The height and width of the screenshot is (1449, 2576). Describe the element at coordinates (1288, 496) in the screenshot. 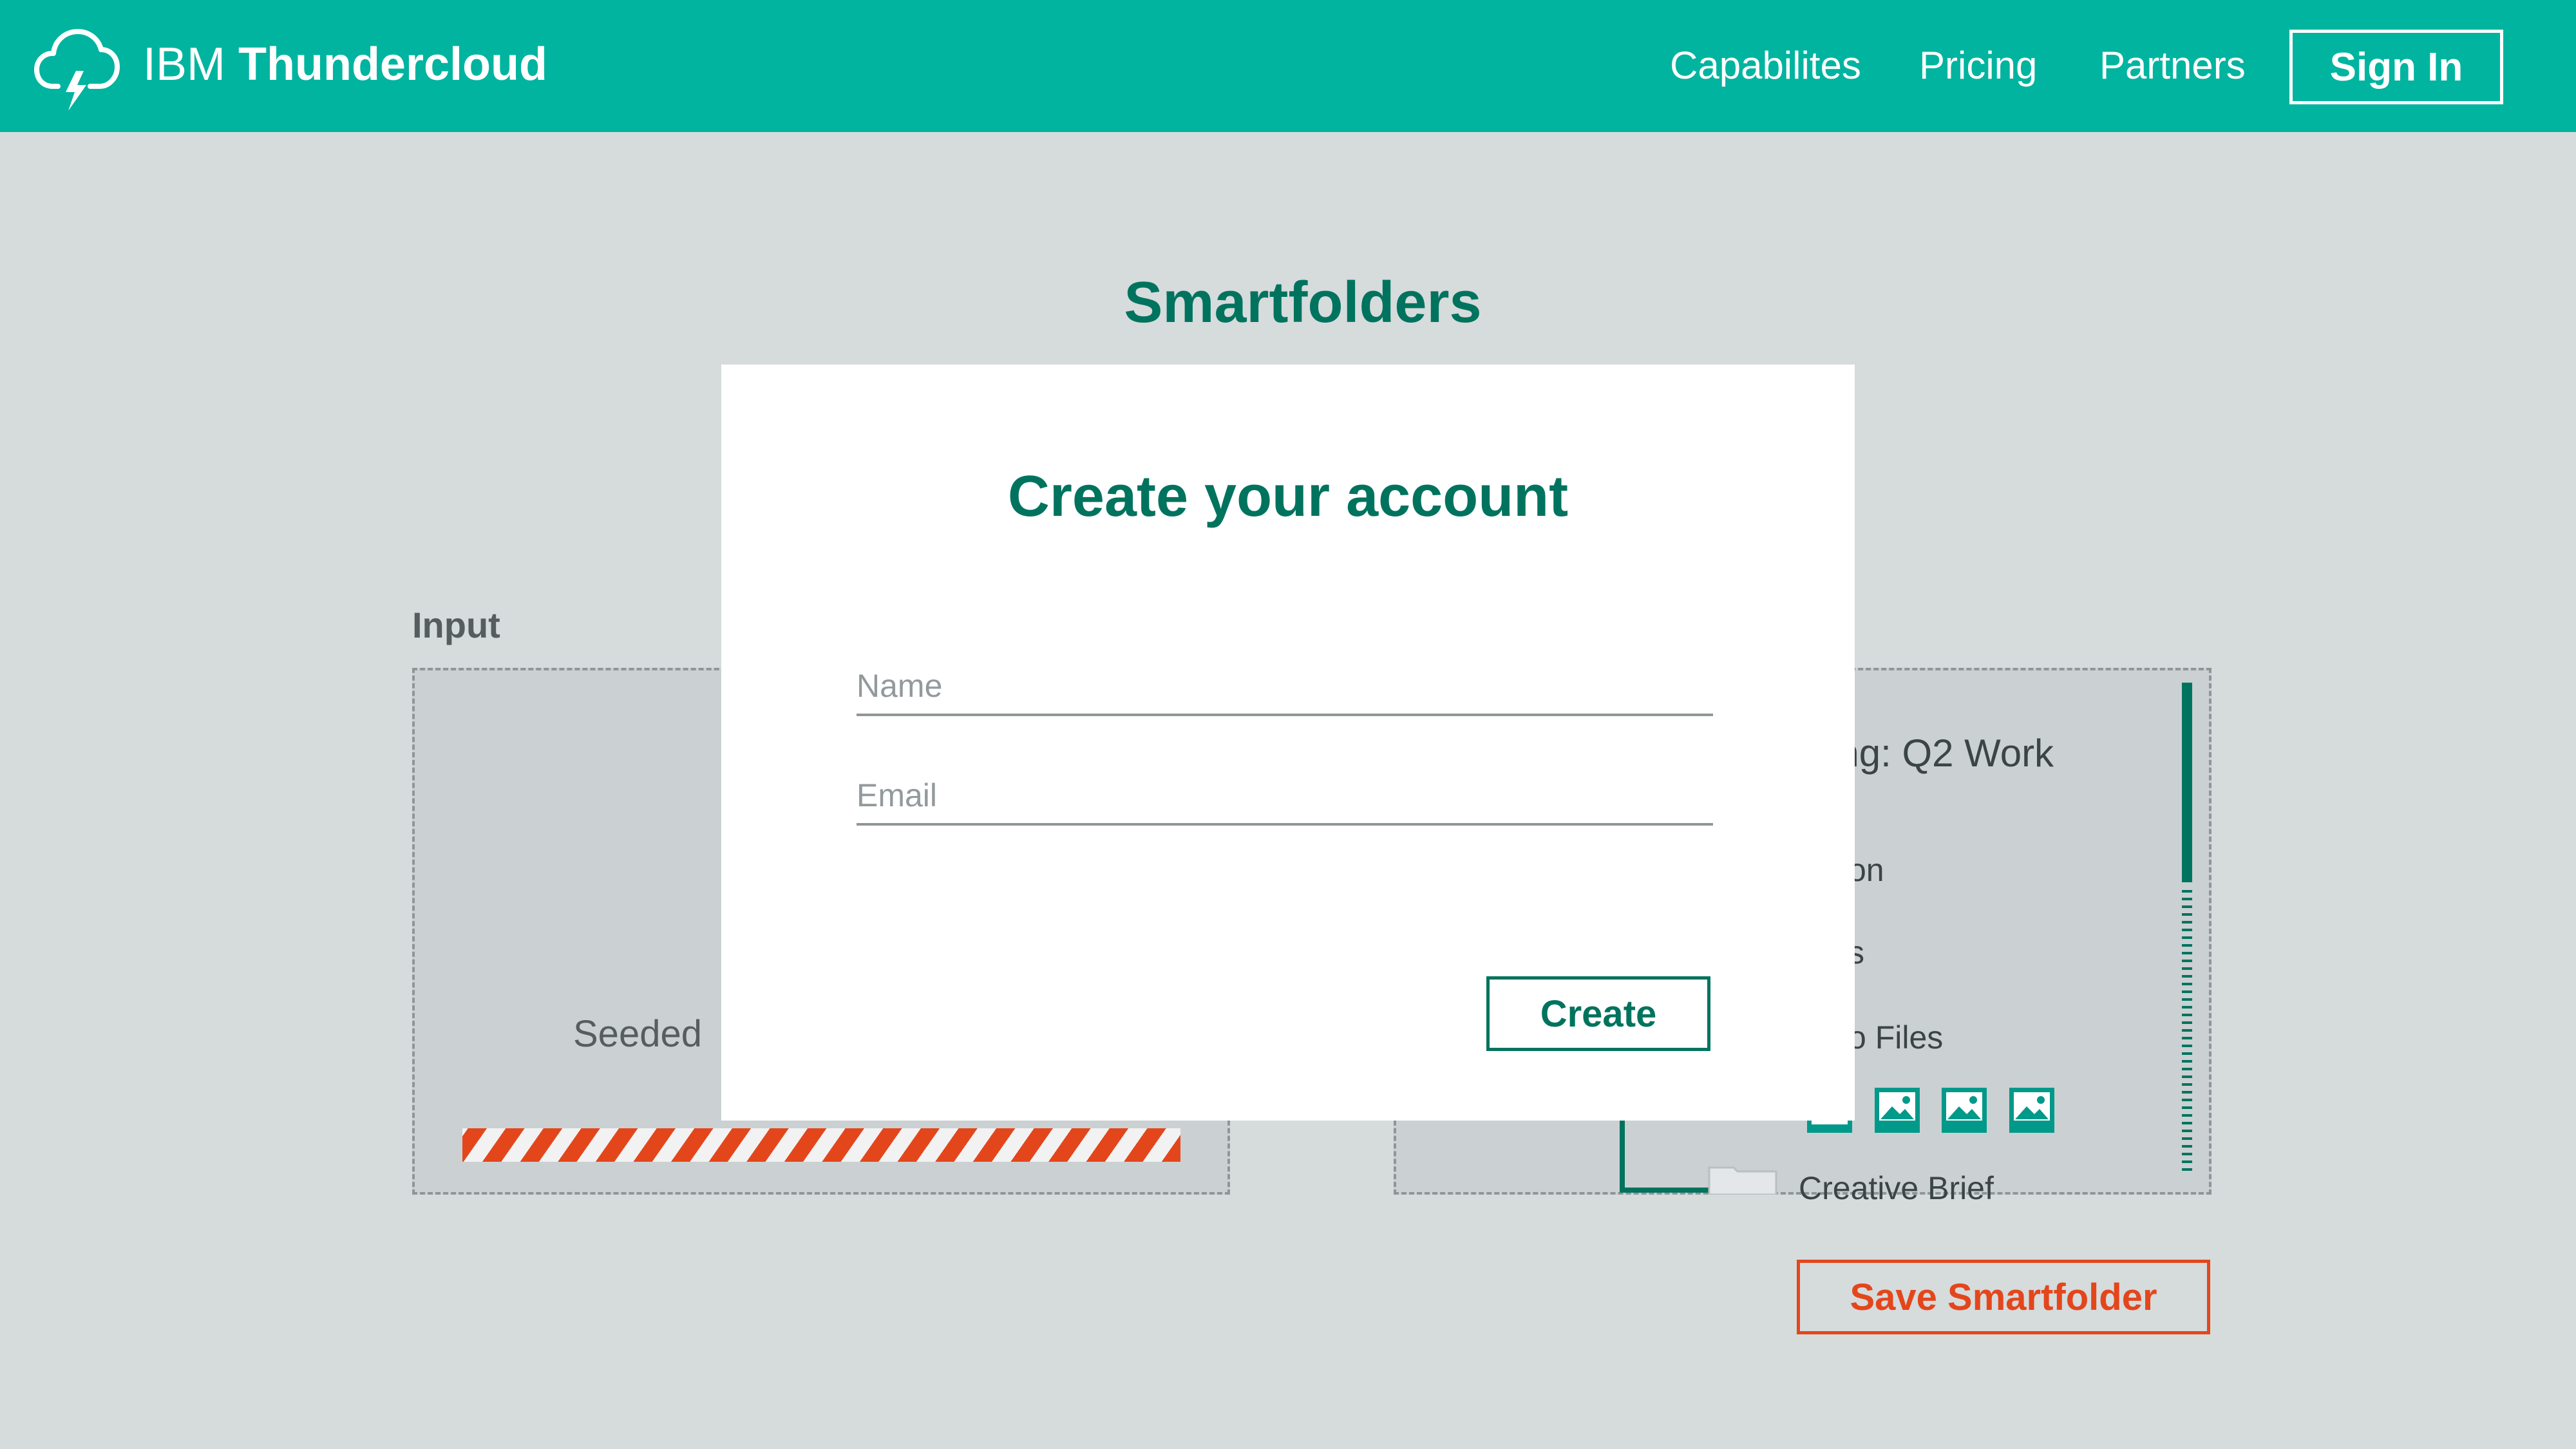

I see `modal-title: Create your account` at that location.